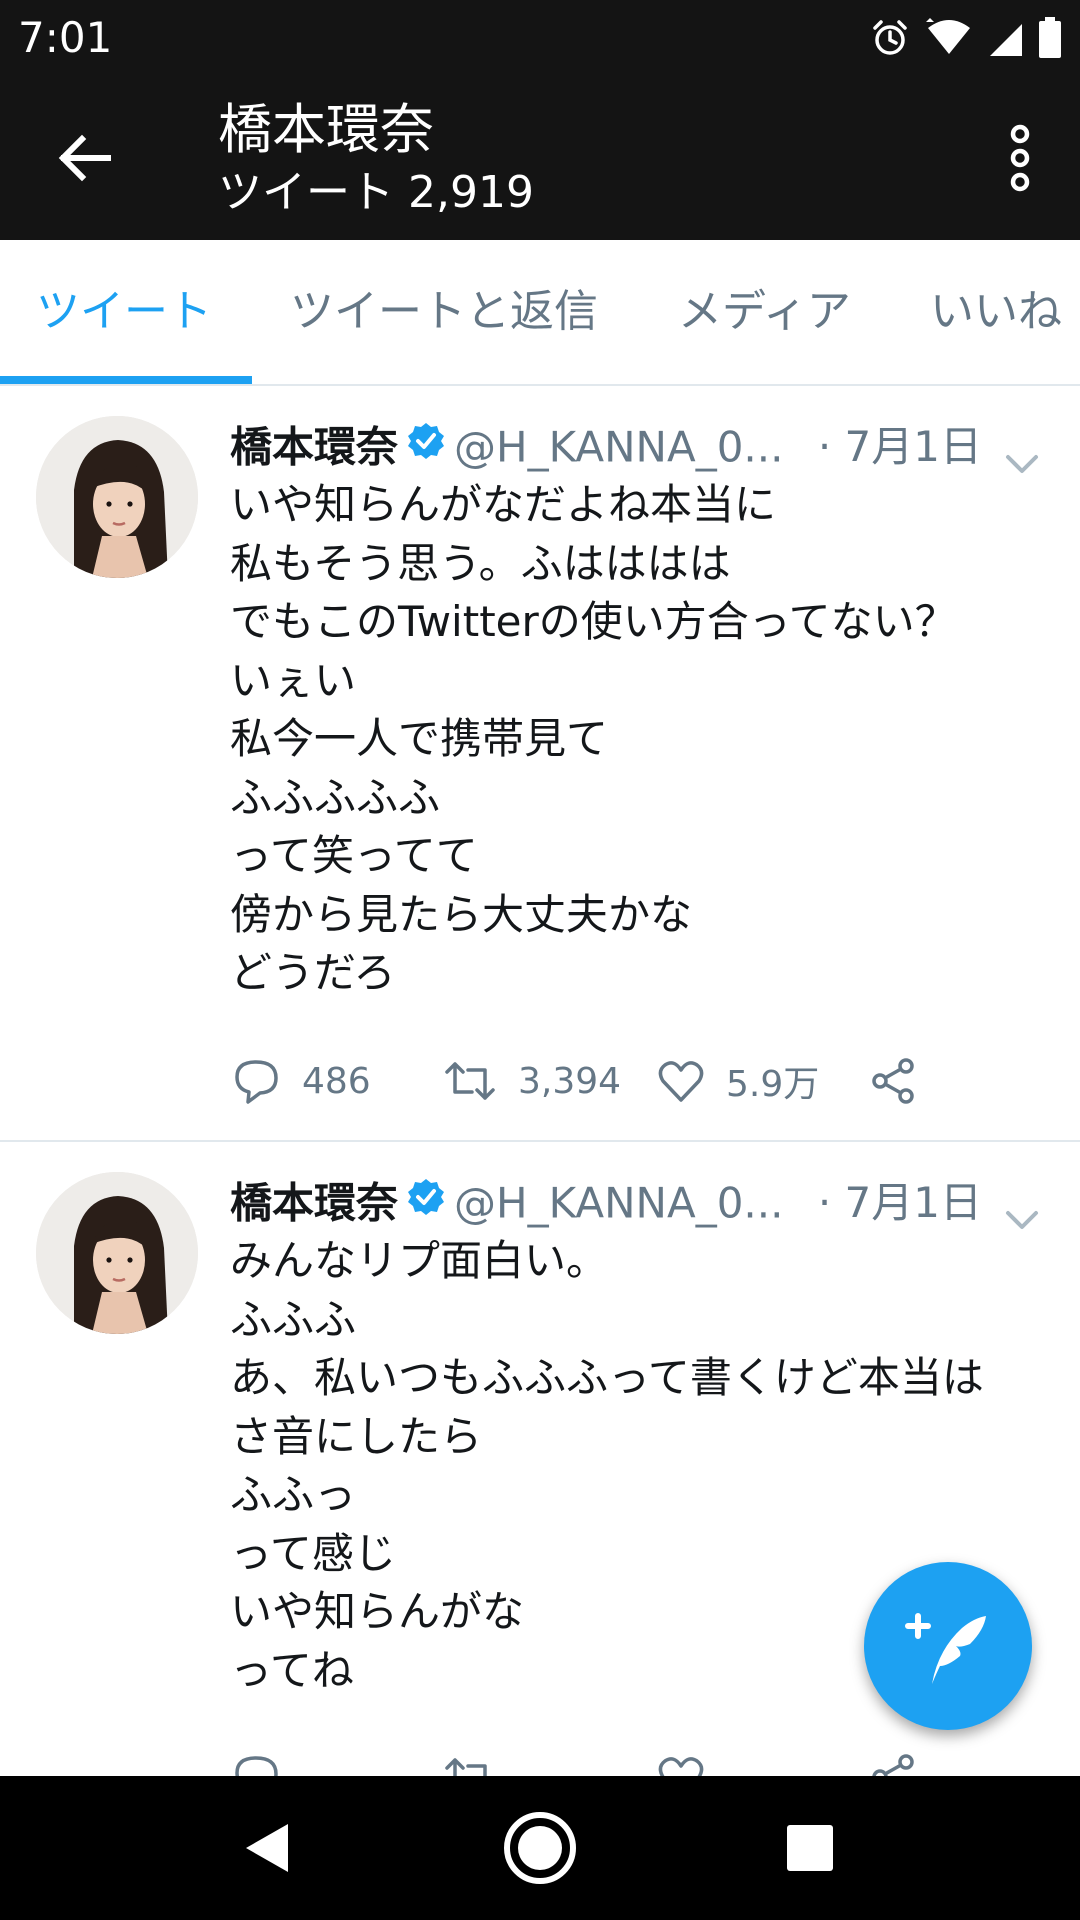  I want to click on app-bar: 橋本環奈 ツイート 2,919, so click(540, 158).